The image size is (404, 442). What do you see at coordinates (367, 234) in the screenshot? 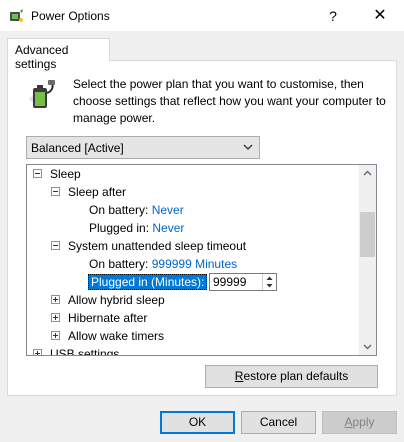
I see `scrollbar-thumb` at bounding box center [367, 234].